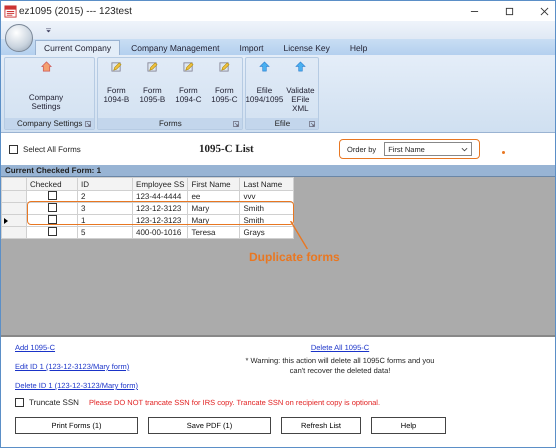  Describe the element at coordinates (464, 149) in the screenshot. I see `chevron-down-icon` at that location.